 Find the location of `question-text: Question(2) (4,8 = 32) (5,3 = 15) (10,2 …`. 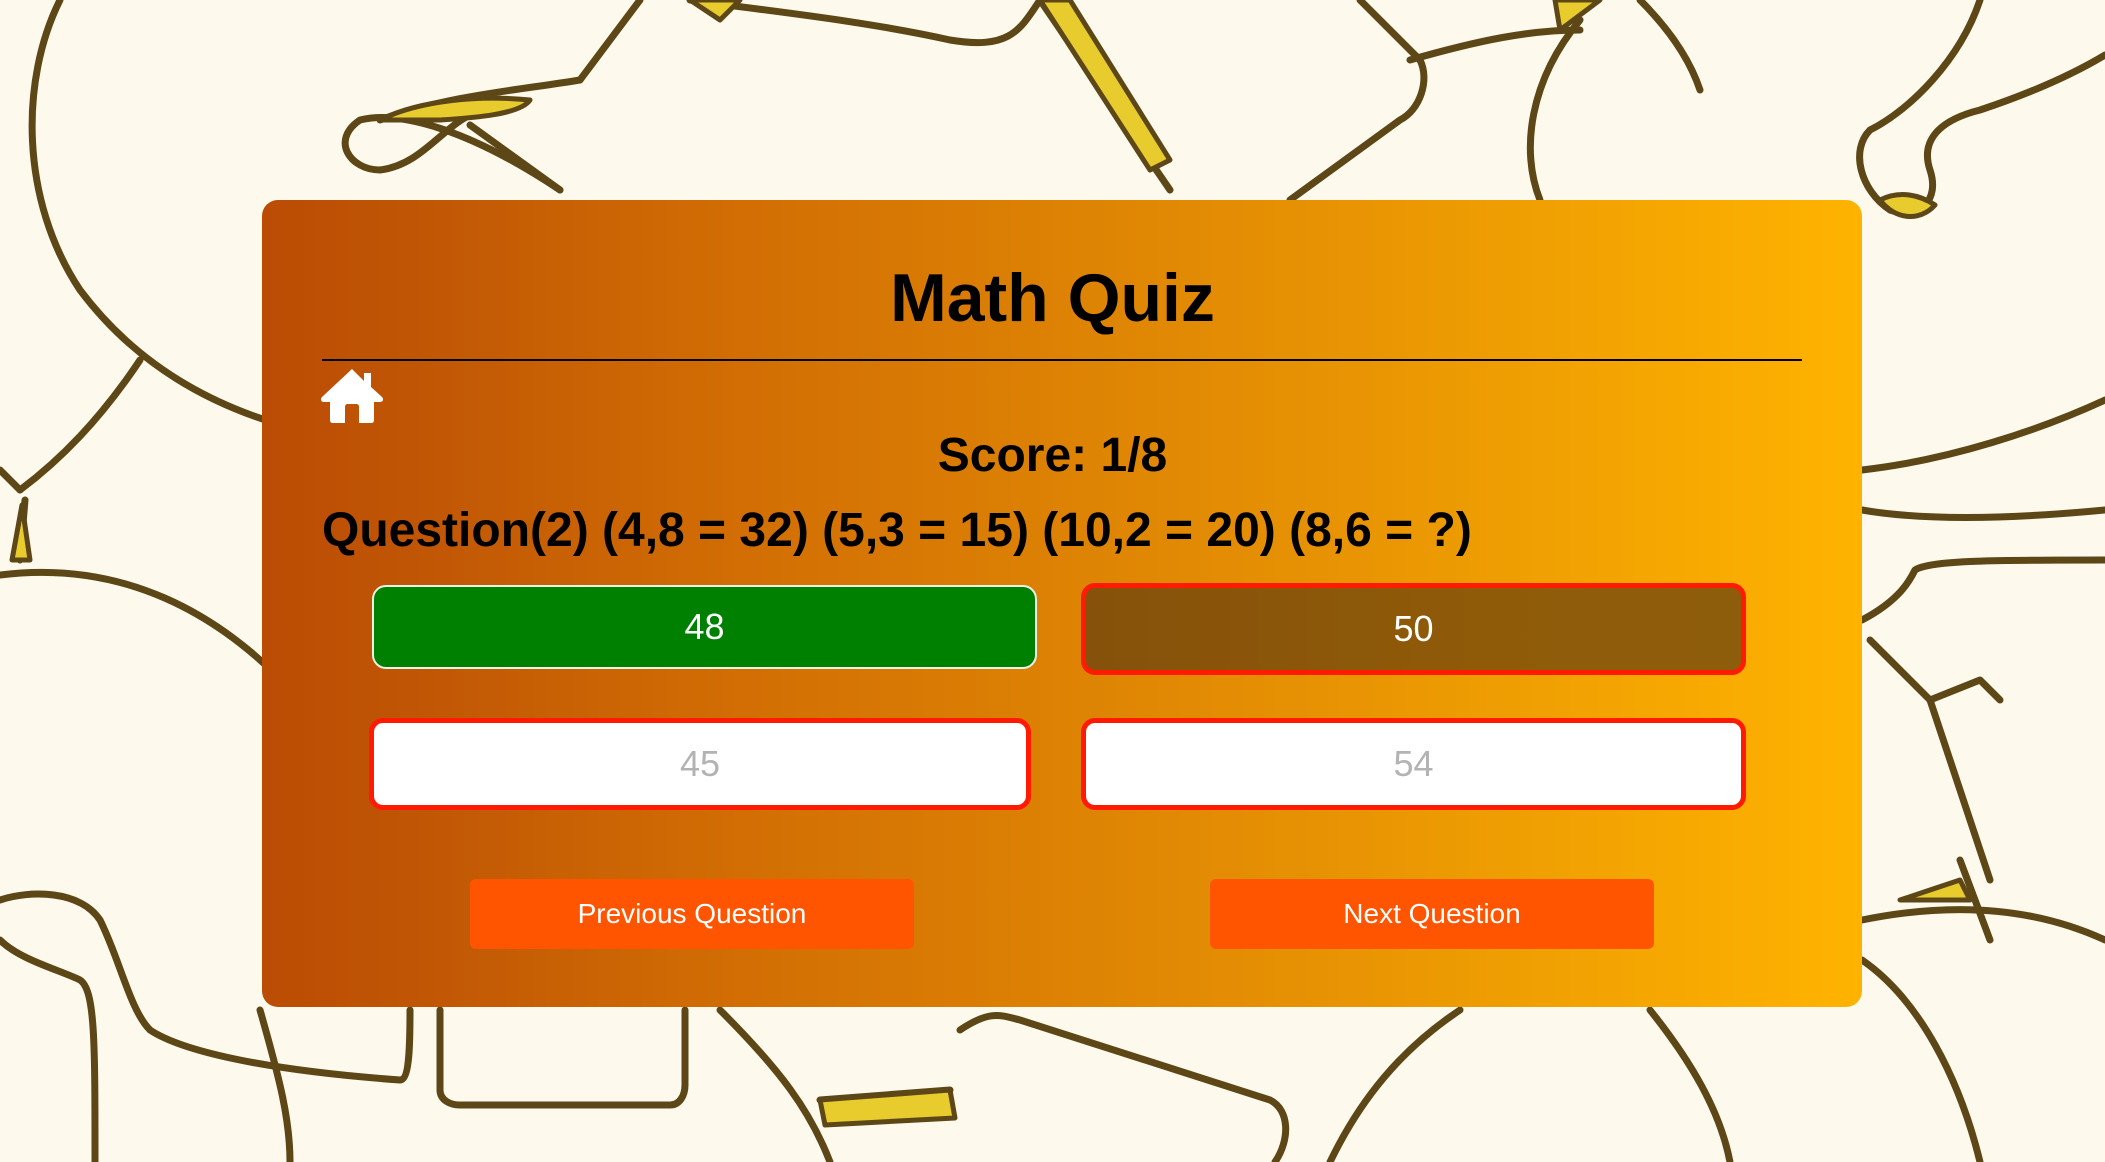

question-text: Question(2) (4,8 = 32) (5,3 = 15) (10,2 … is located at coordinates (897, 530).